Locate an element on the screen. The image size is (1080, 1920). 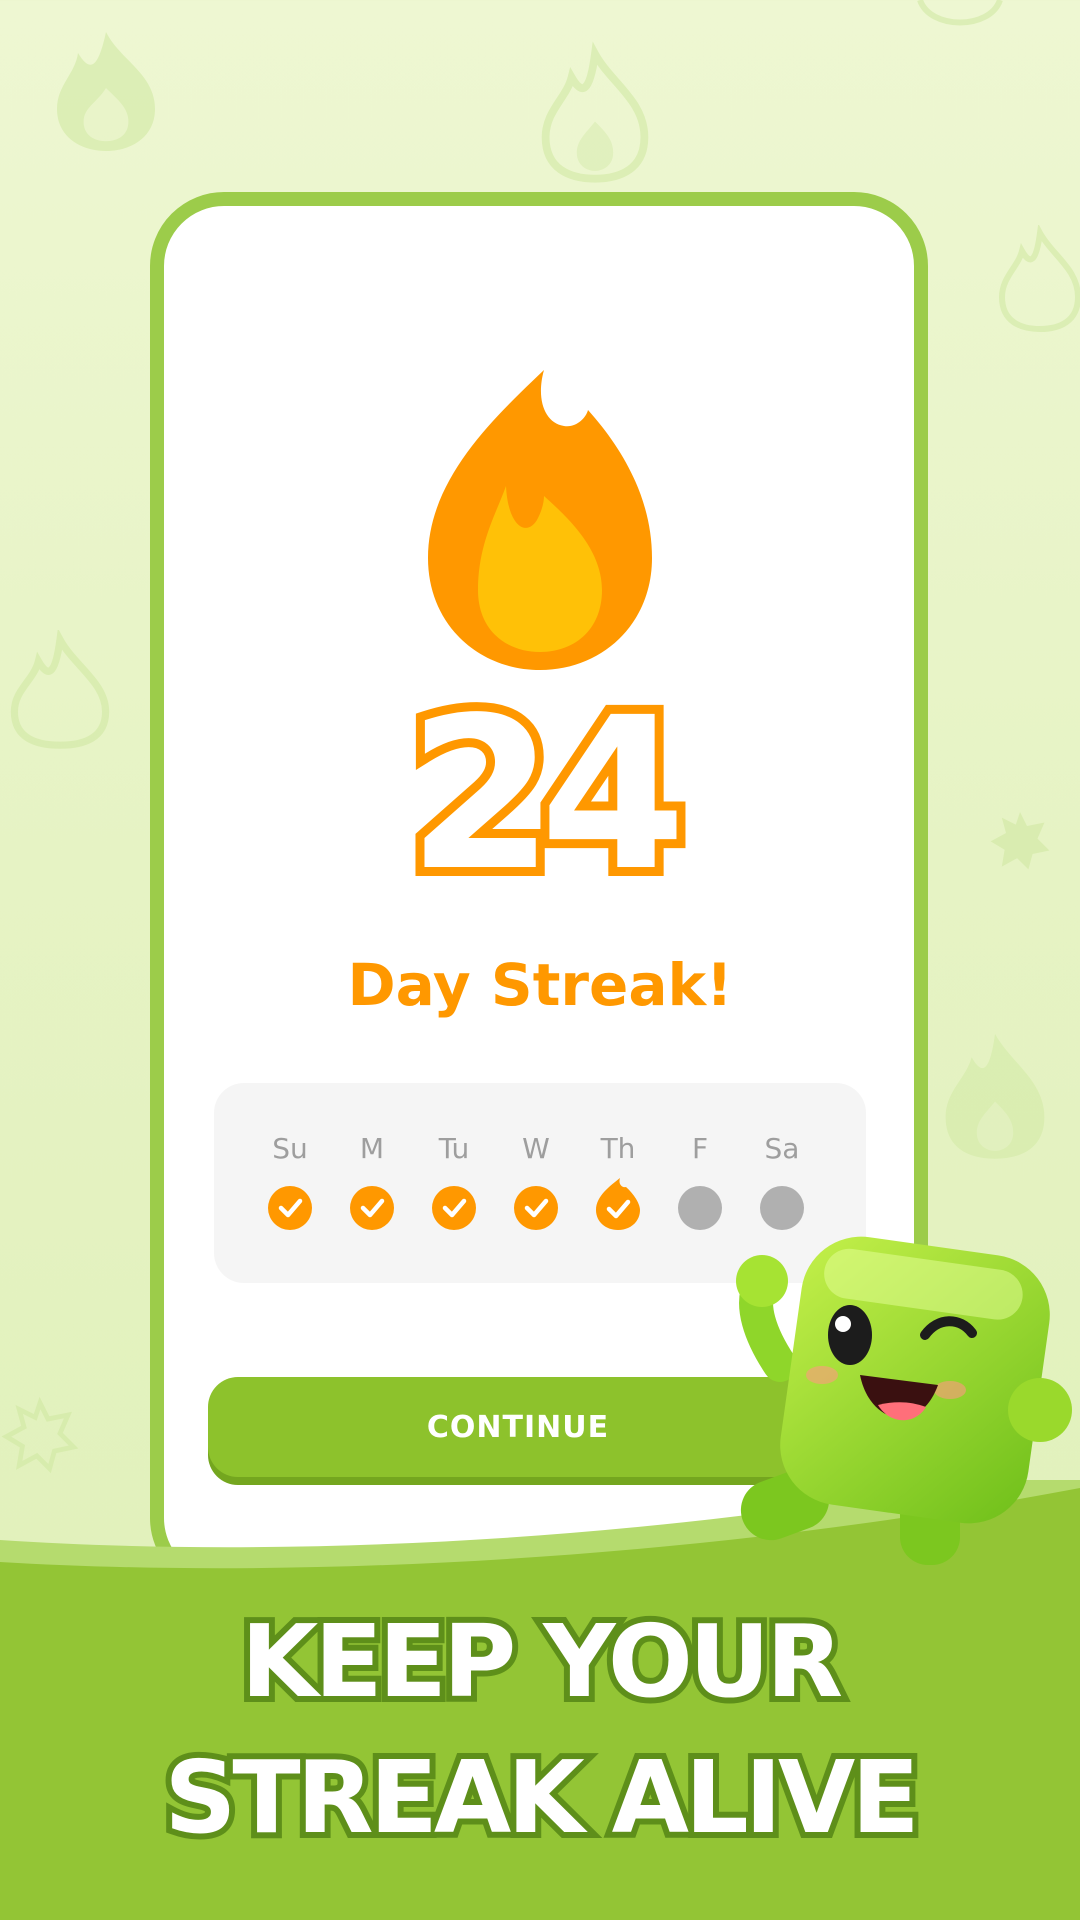
day-label: Th is located at coordinates (618, 1148).